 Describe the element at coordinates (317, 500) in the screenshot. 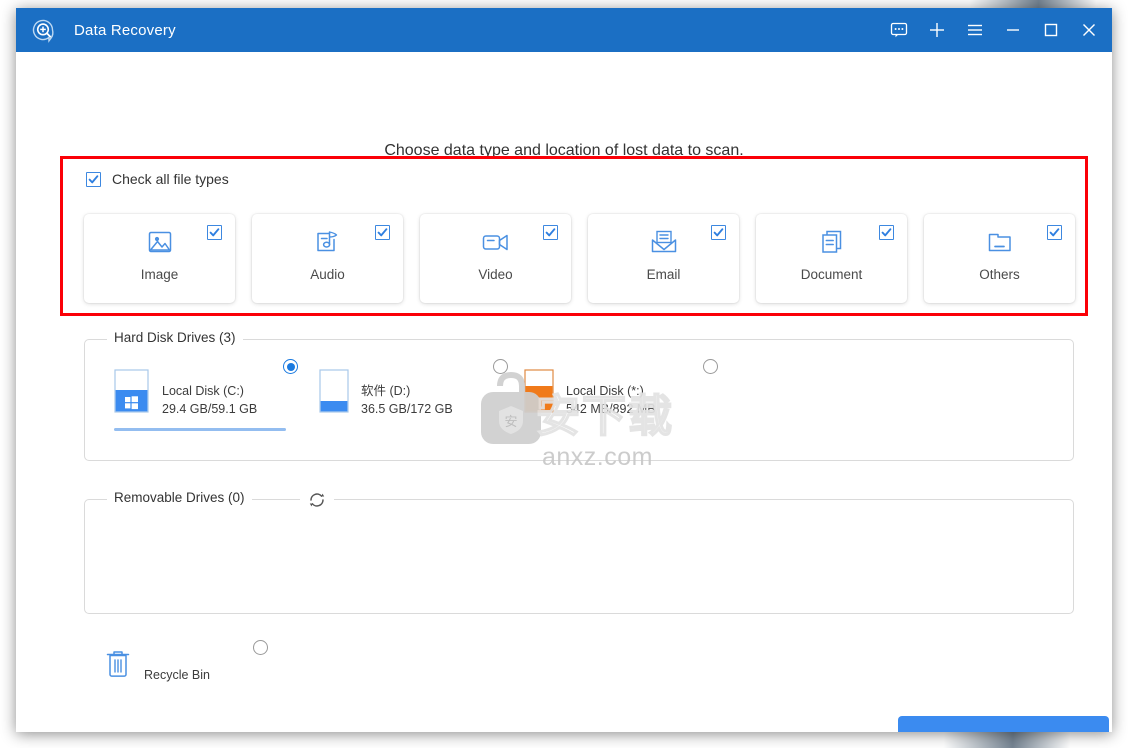

I see `refresh-icon` at that location.